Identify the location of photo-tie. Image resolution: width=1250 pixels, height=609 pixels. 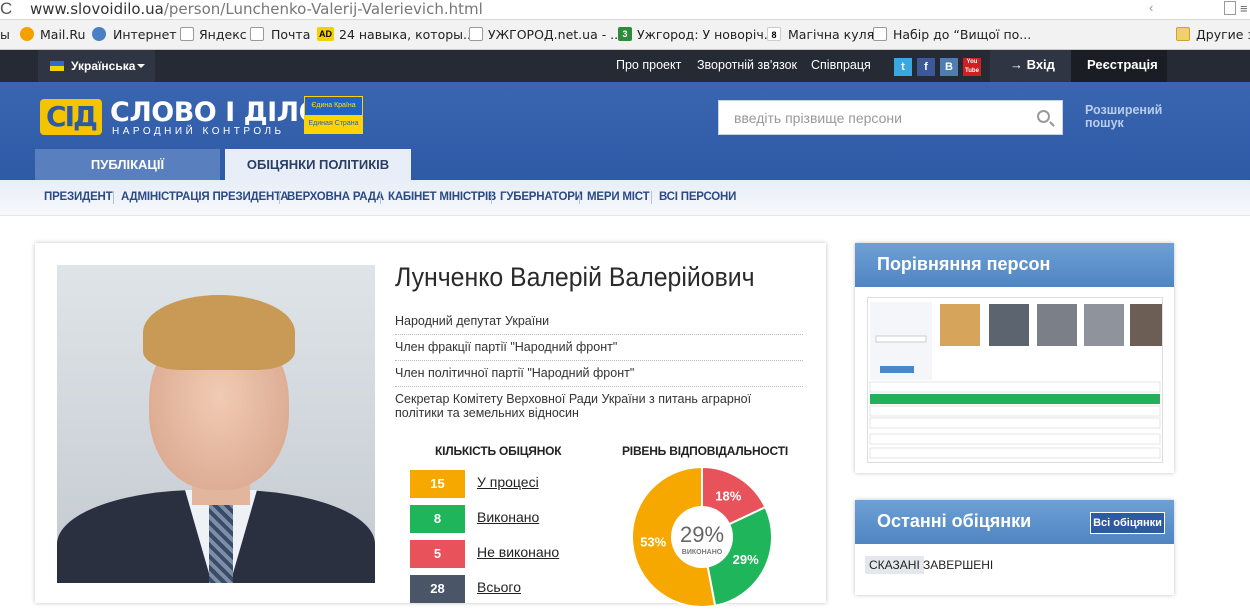
(221, 540).